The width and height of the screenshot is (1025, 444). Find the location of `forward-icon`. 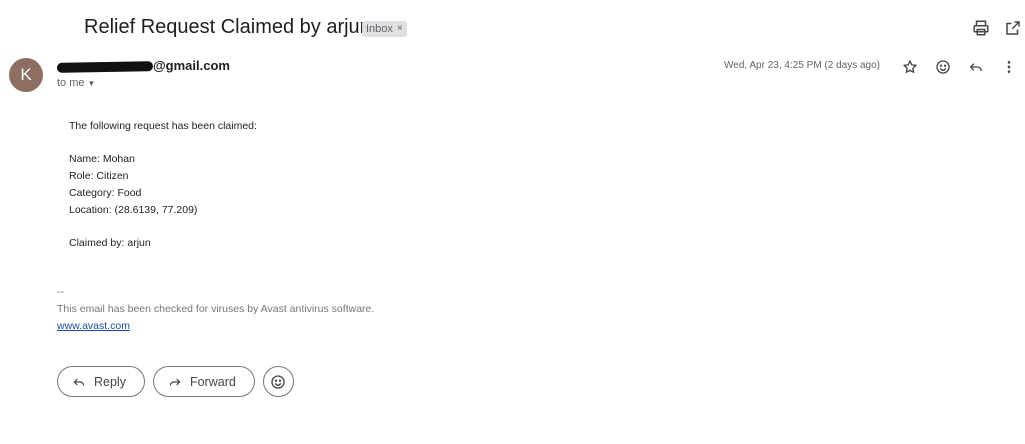

forward-icon is located at coordinates (175, 382).